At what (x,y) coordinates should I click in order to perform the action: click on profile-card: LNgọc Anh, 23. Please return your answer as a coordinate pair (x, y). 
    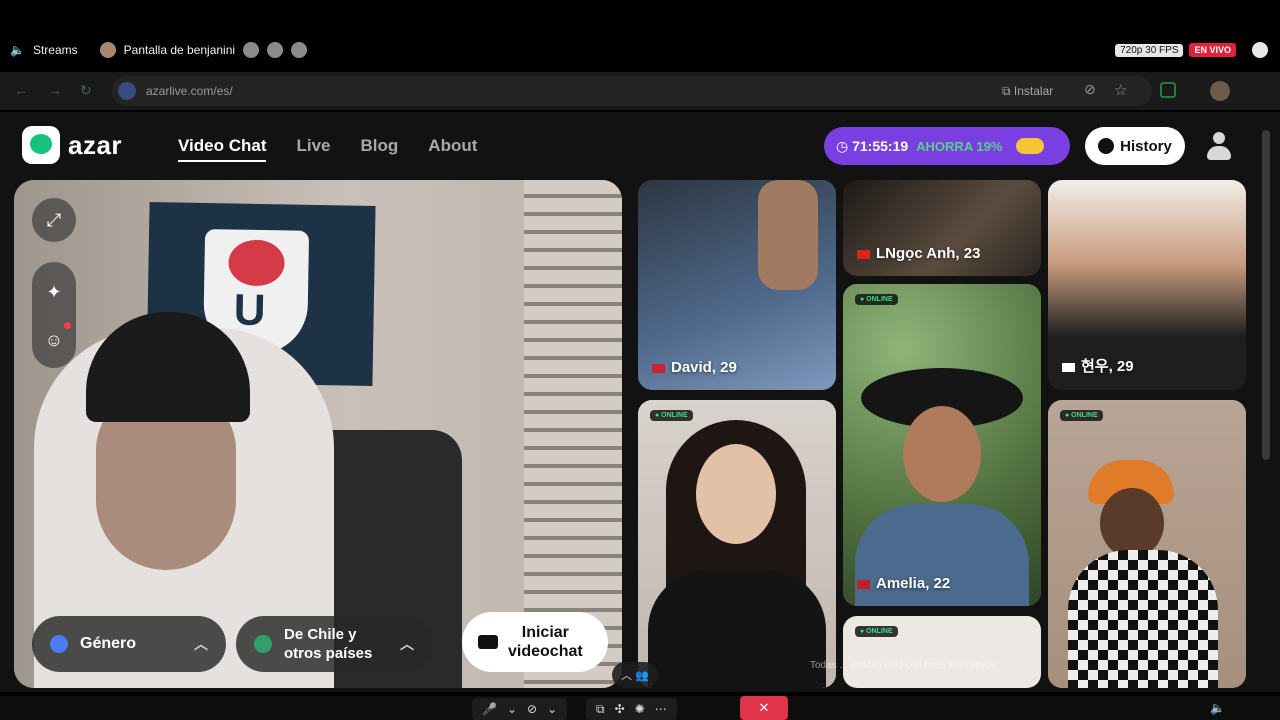
    Looking at the image, I should click on (942, 228).